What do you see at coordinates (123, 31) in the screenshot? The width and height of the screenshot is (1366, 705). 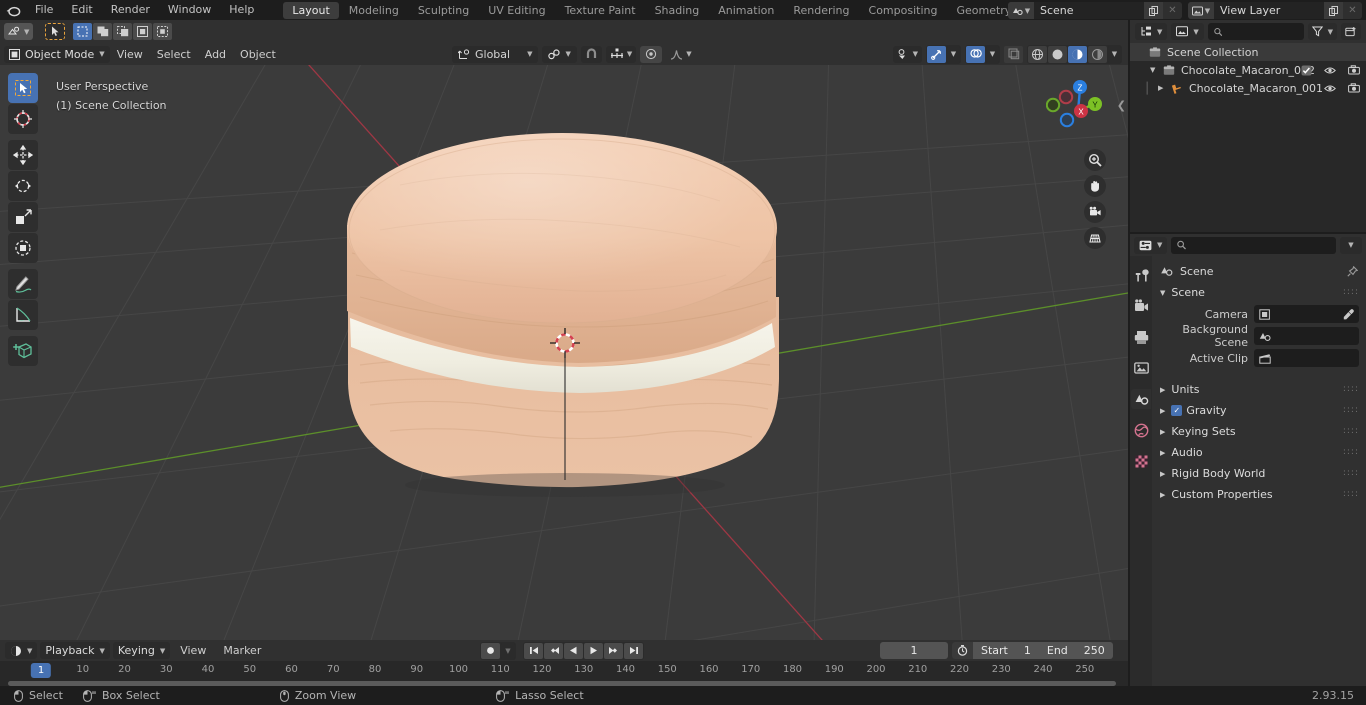 I see `select-subtract-button` at bounding box center [123, 31].